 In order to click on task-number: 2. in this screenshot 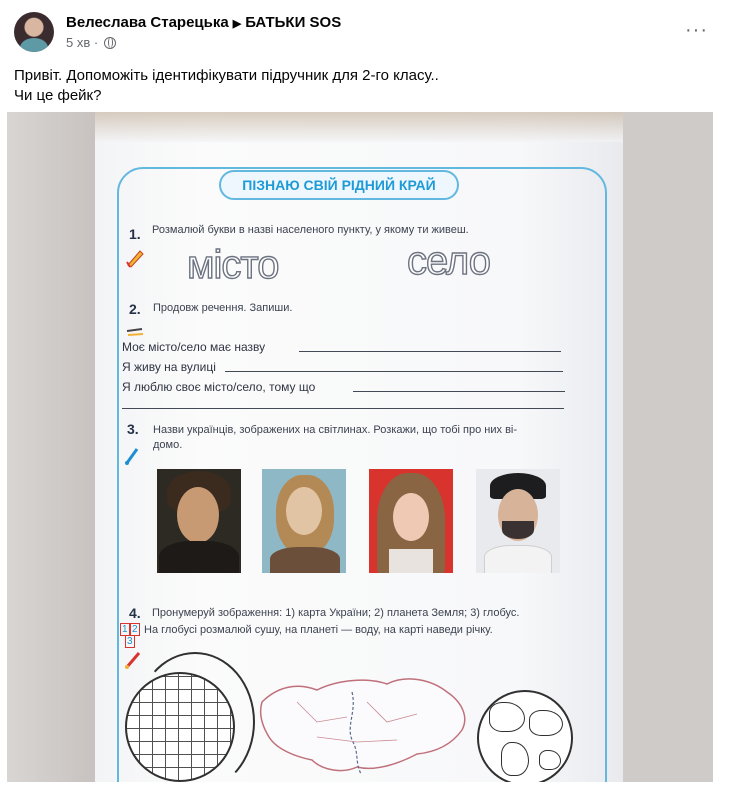, I will do `click(135, 309)`.